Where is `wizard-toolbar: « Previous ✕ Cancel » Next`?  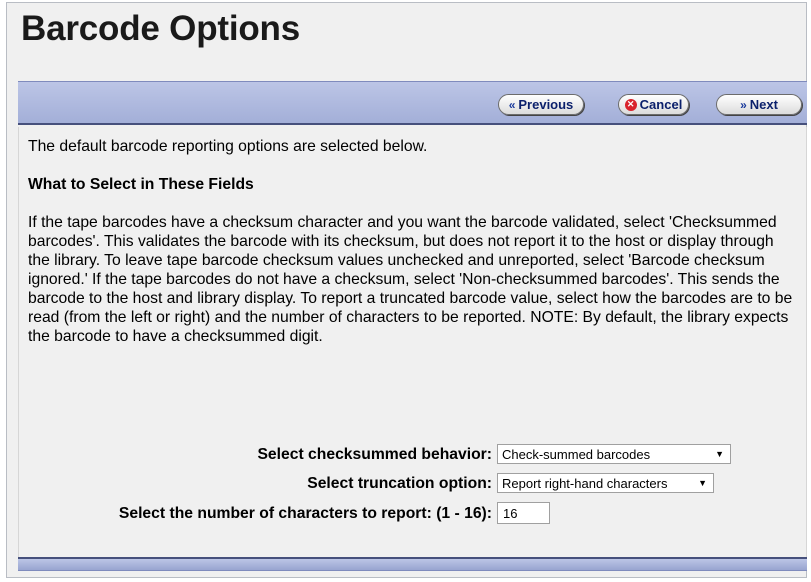
wizard-toolbar: « Previous ✕ Cancel » Next is located at coordinates (412, 103).